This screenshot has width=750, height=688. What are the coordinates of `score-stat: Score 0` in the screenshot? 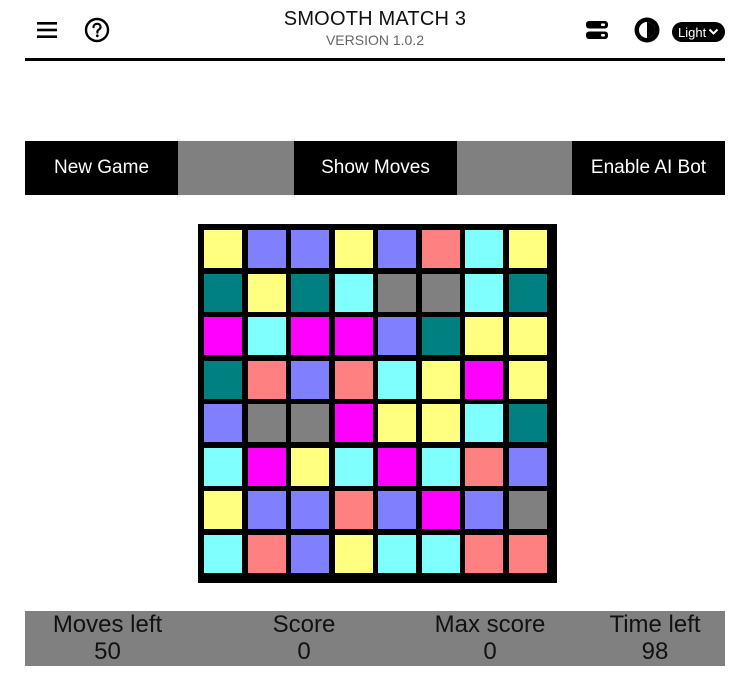 It's located at (304, 638).